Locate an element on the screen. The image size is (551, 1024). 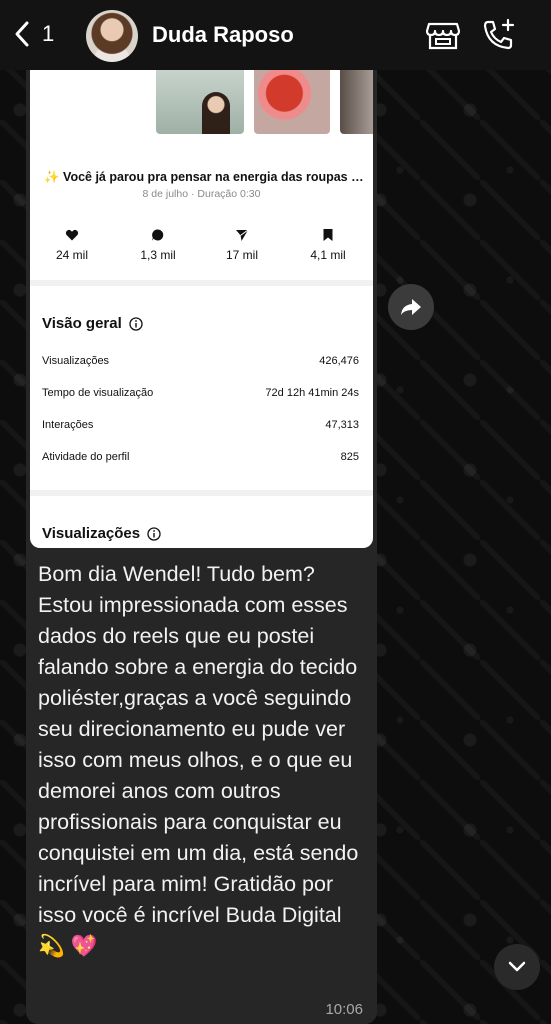
bookmark-icon is located at coordinates (328, 235).